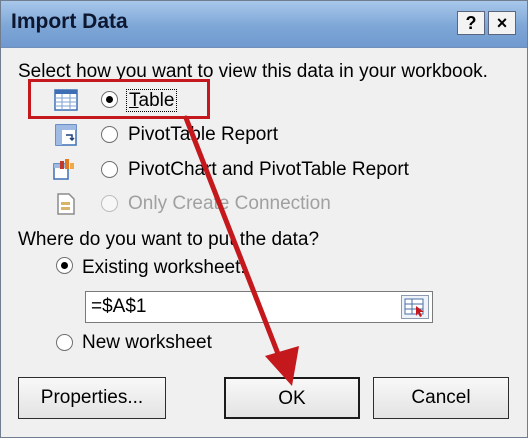 This screenshot has width=530, height=440. Describe the element at coordinates (268, 170) in the screenshot. I see `option-pivotchart-label: PivotChart and PivotTable Report` at that location.